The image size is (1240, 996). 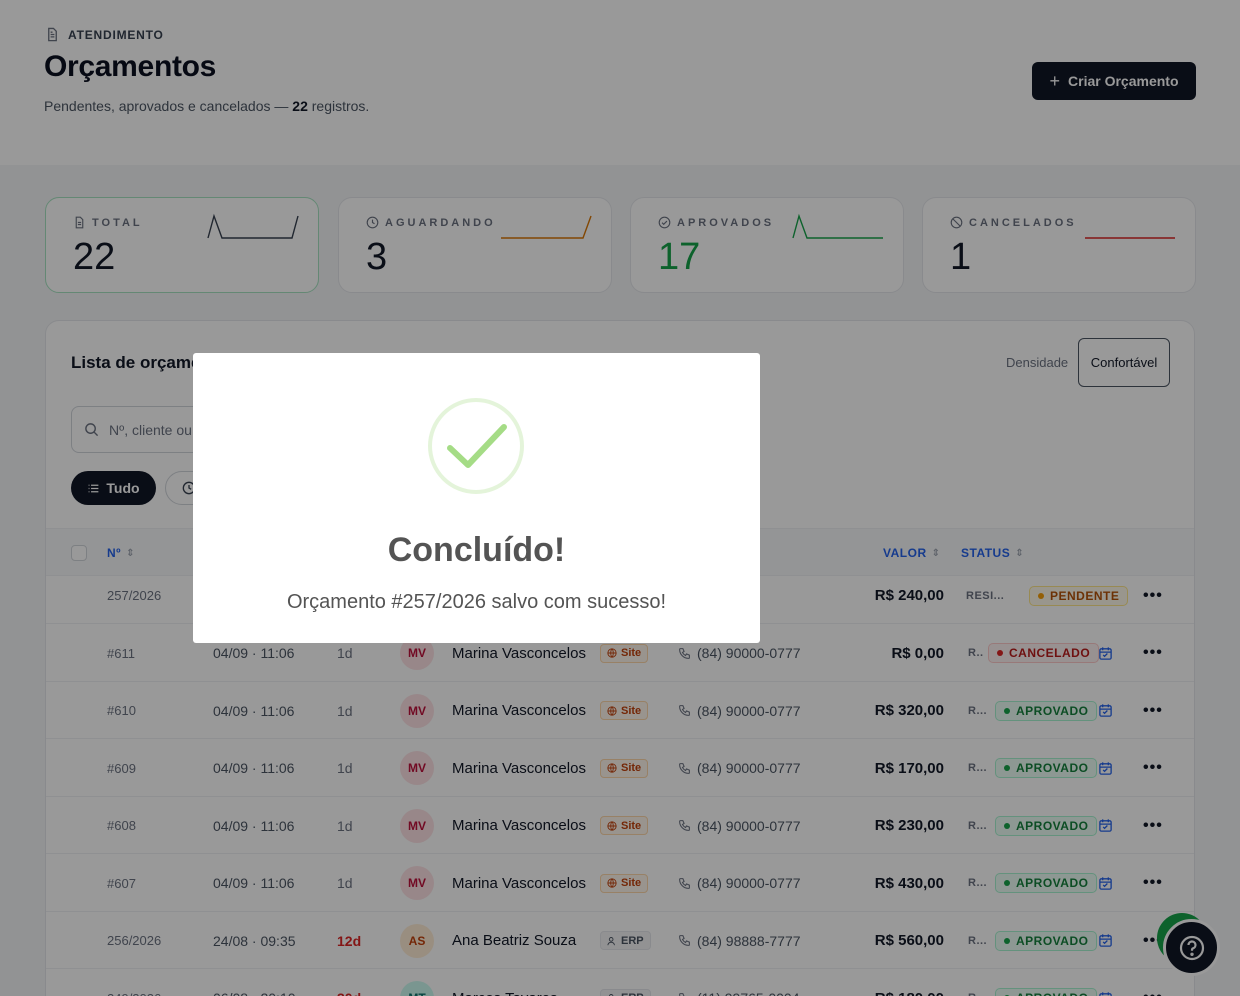 I want to click on success-check-icon, so click(x=476, y=446).